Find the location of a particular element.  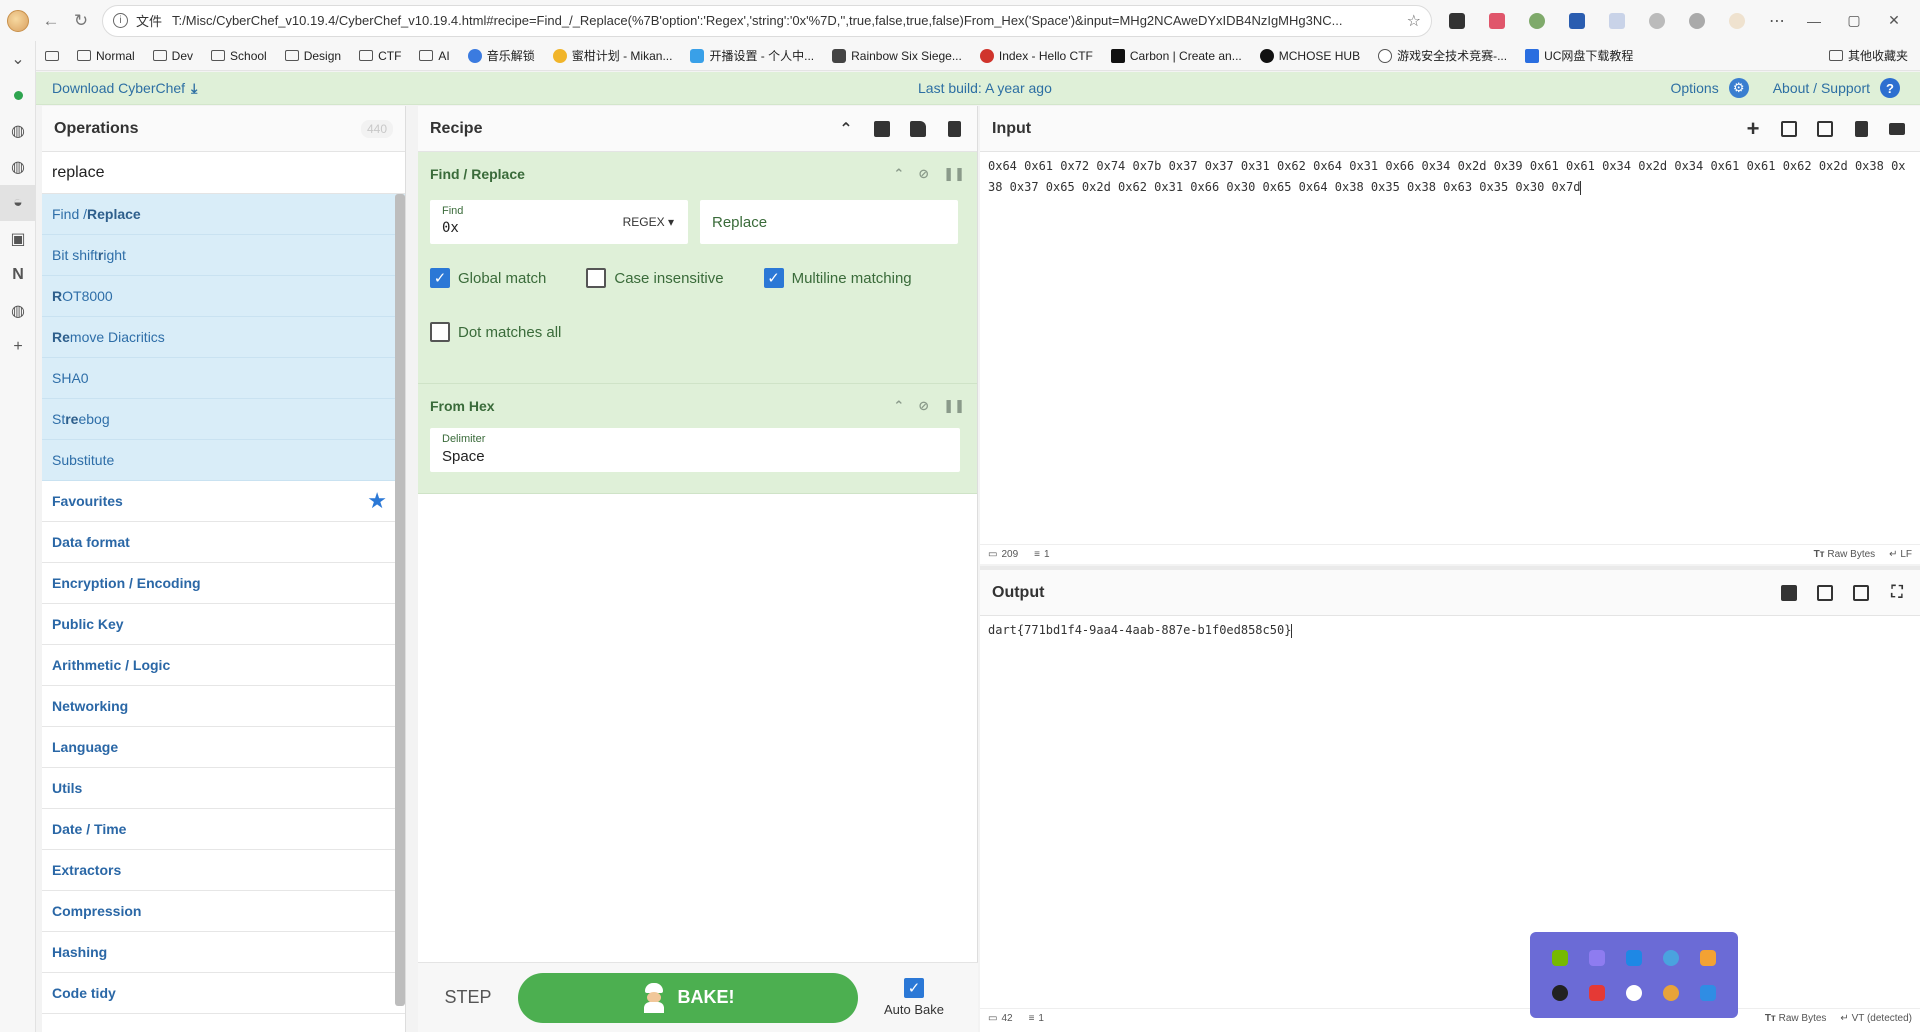

recipe-op-from-hex: From Hex ⌃ ⊘ ❚❚ Delimiter Space is located at coordinates (697, 439).